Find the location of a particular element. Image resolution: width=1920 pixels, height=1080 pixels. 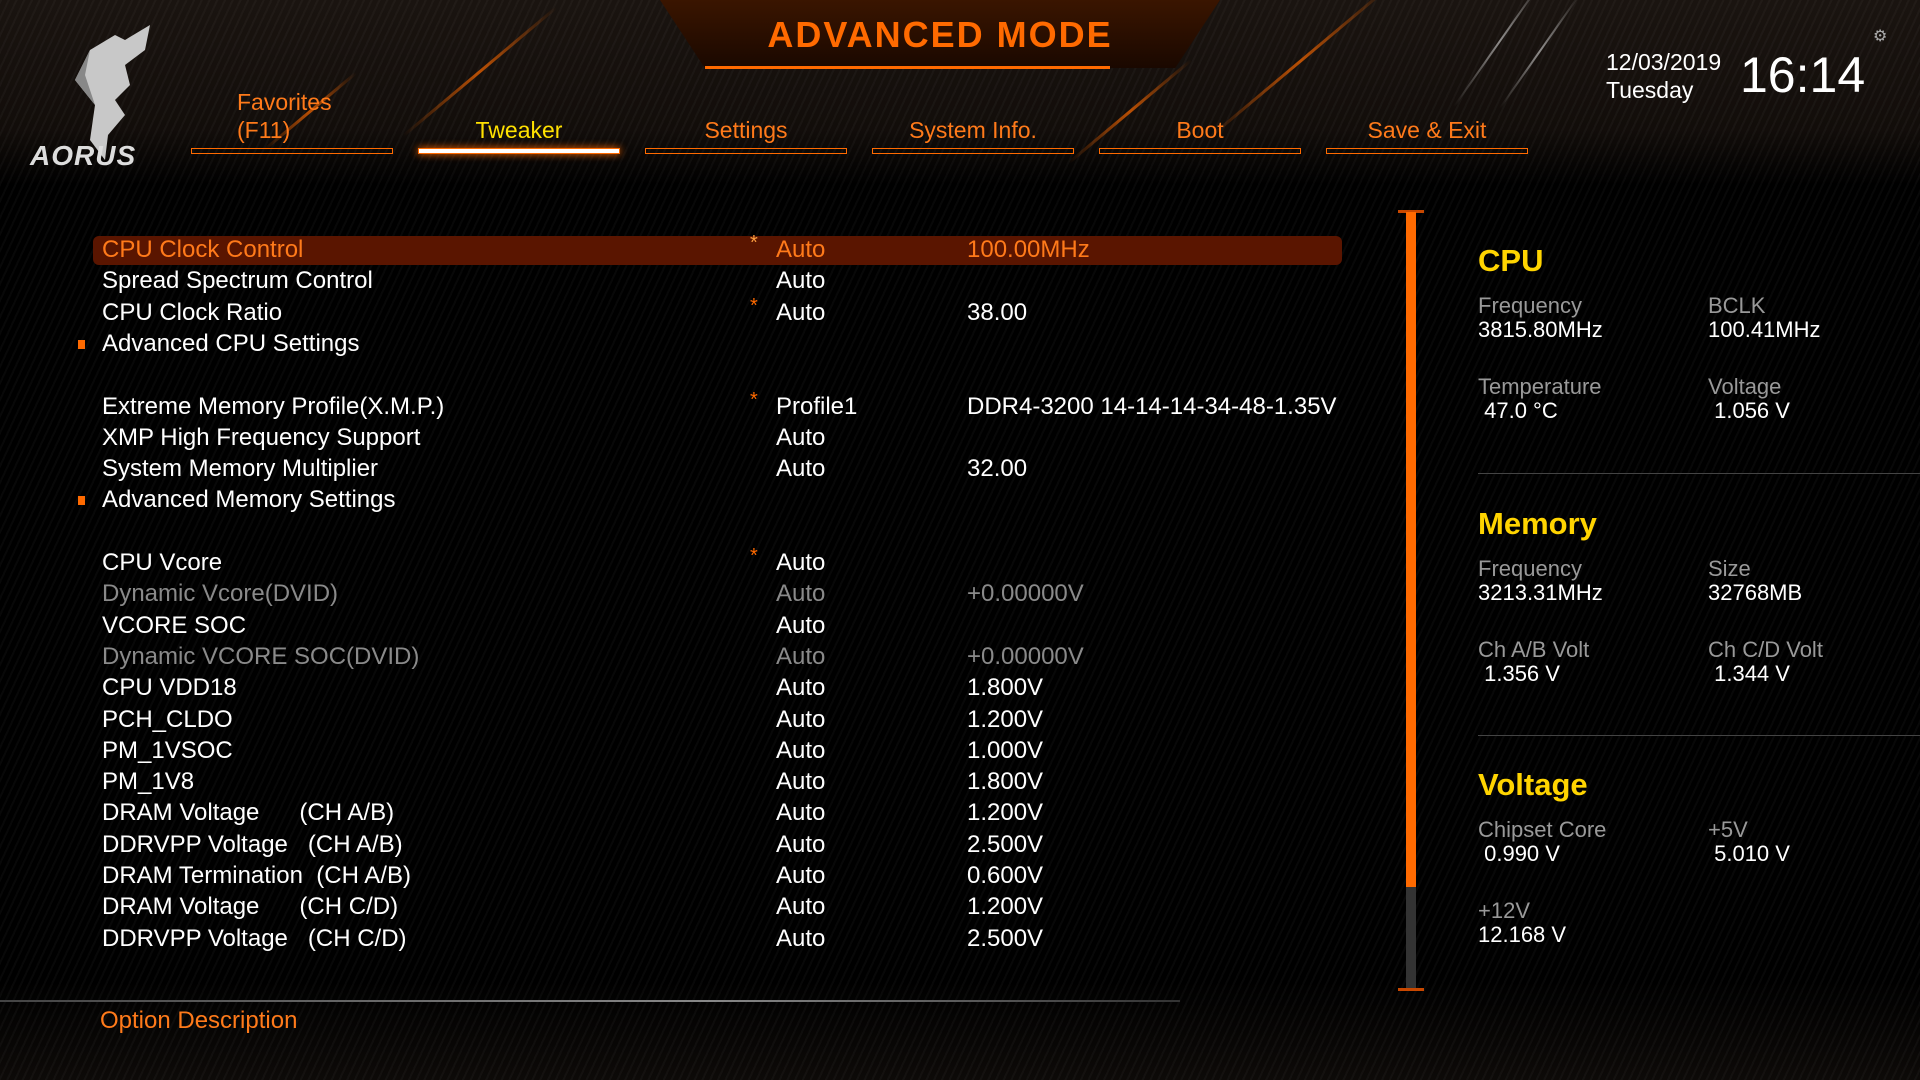

ch-cd-volt-value: 1.344 V is located at coordinates (1749, 673).